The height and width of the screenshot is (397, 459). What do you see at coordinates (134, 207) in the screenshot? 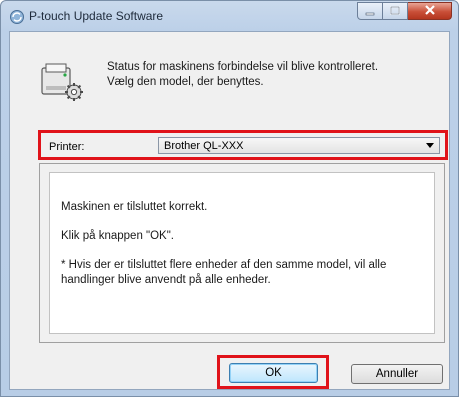
I see `message-connected: Maskinen er tilsluttet korrekt.` at bounding box center [134, 207].